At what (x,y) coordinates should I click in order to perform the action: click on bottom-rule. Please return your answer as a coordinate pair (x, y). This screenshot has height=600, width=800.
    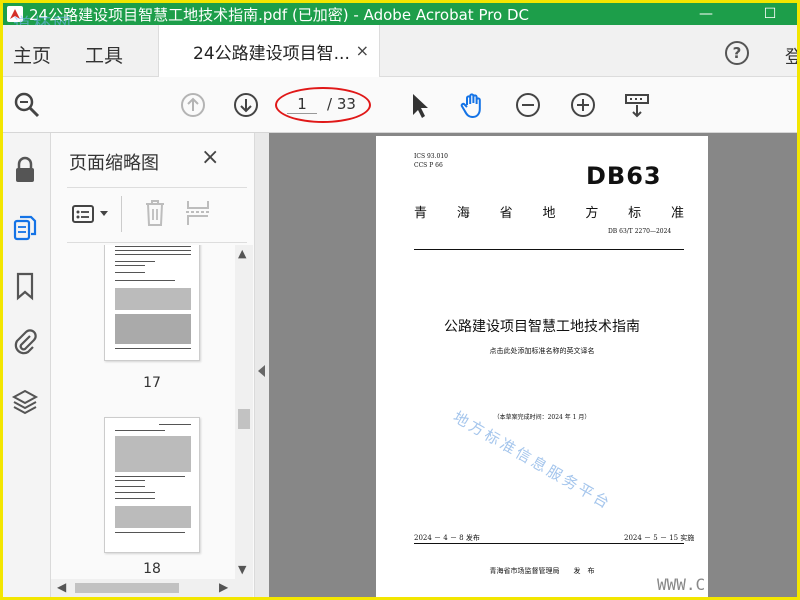
    Looking at the image, I should click on (549, 543).